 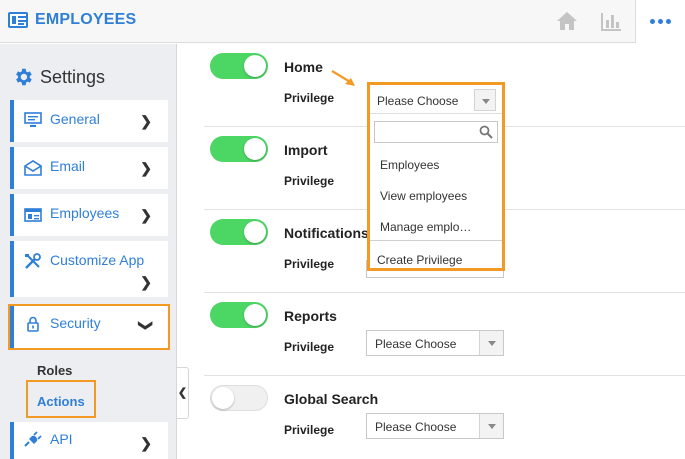 I want to click on sidebar-item-general: General ❯, so click(x=89, y=121).